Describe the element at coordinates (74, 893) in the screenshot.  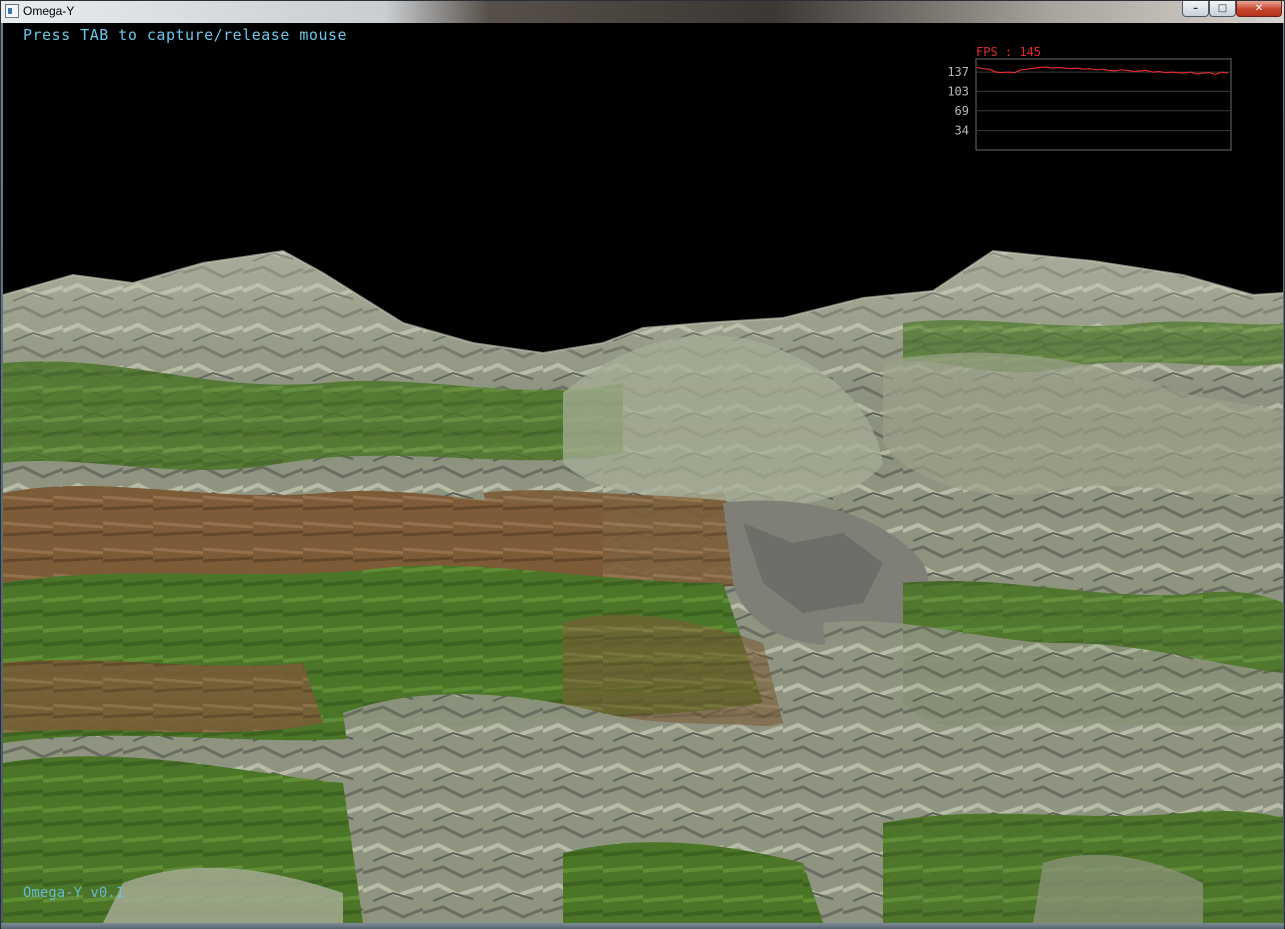
I see `version-label: Omega-Y v0.1` at that location.